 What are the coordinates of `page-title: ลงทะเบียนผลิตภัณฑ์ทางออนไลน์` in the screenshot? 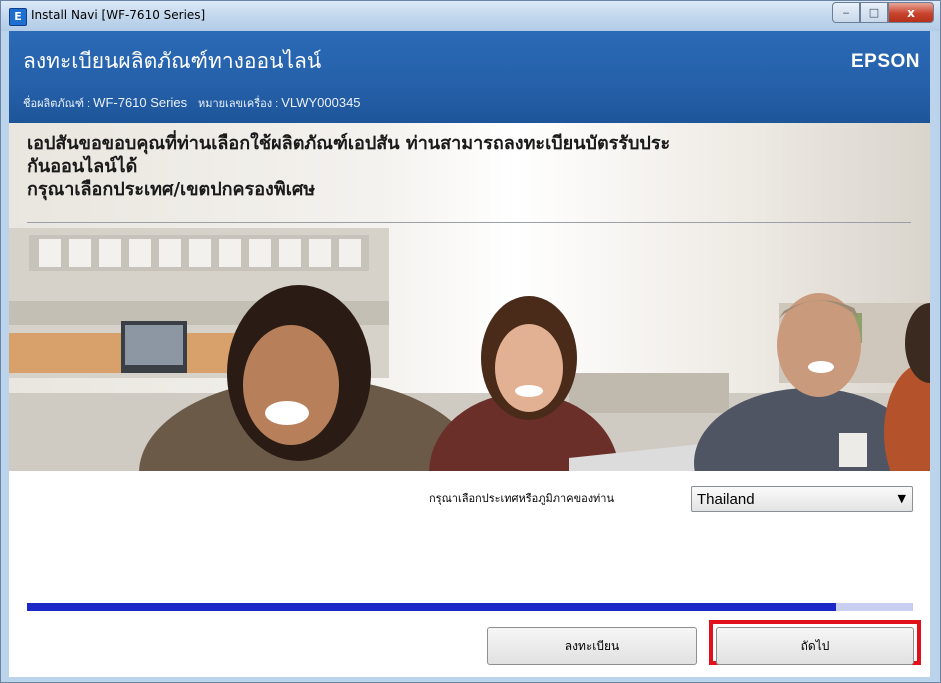 It's located at (172, 61).